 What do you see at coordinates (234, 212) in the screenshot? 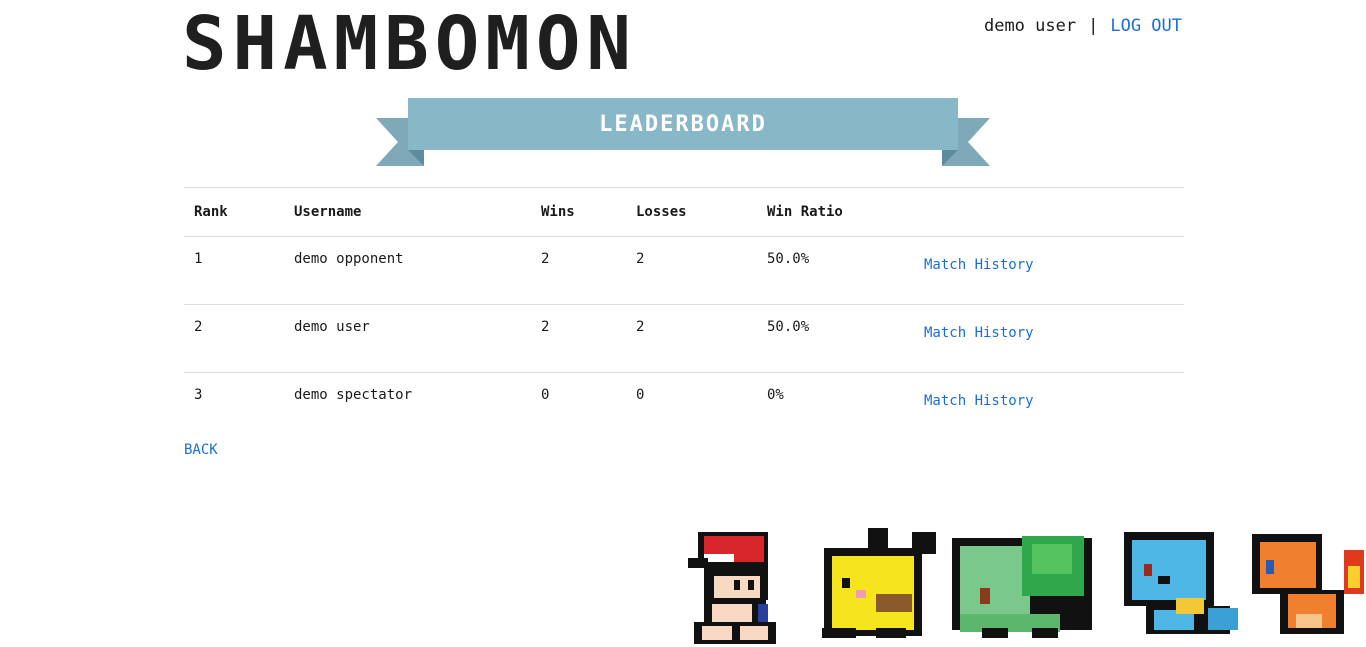
I see `column-header-rank: Rank` at bounding box center [234, 212].